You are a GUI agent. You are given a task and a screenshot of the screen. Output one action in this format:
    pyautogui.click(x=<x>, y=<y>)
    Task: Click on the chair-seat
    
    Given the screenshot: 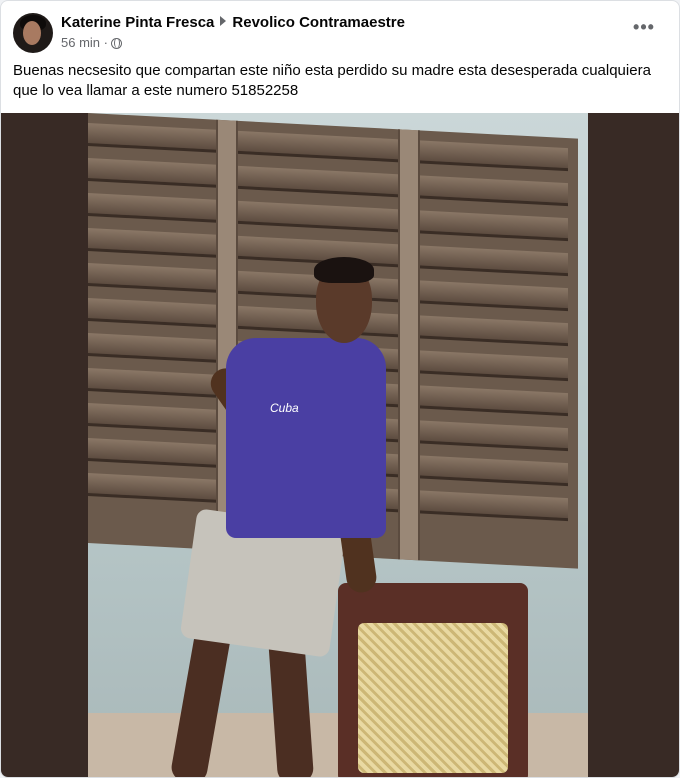 What is the action you would take?
    pyautogui.click(x=433, y=698)
    